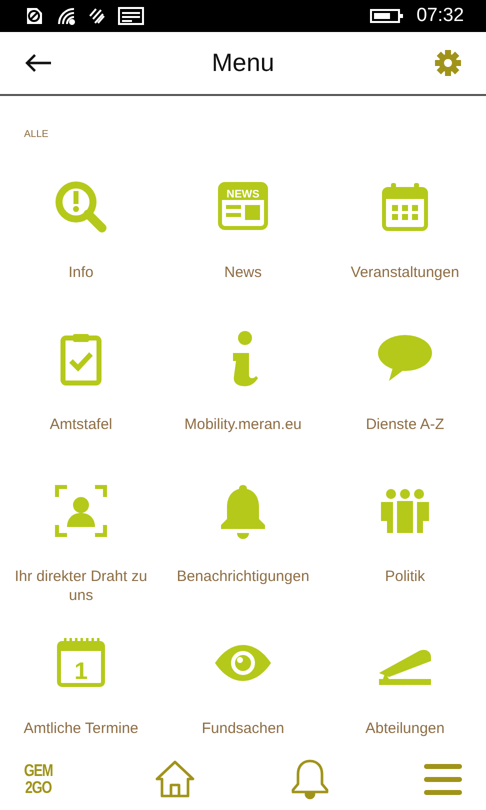 The height and width of the screenshot is (810, 486). What do you see at coordinates (405, 372) in the screenshot?
I see `menu-tile: Dienste A-Z` at bounding box center [405, 372].